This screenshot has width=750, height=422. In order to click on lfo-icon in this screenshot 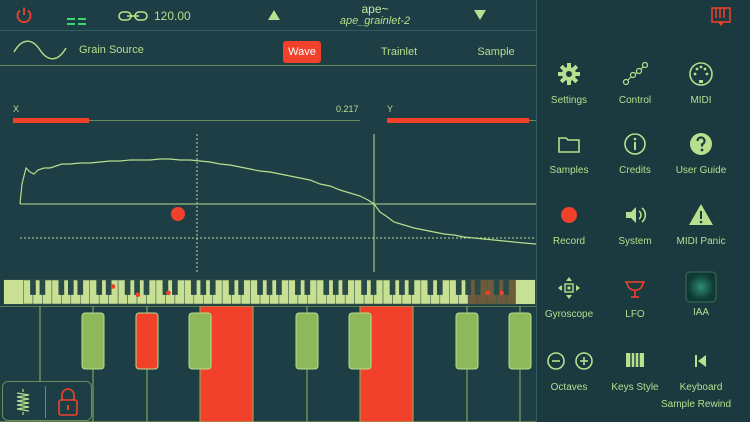, I will do `click(635, 289)`.